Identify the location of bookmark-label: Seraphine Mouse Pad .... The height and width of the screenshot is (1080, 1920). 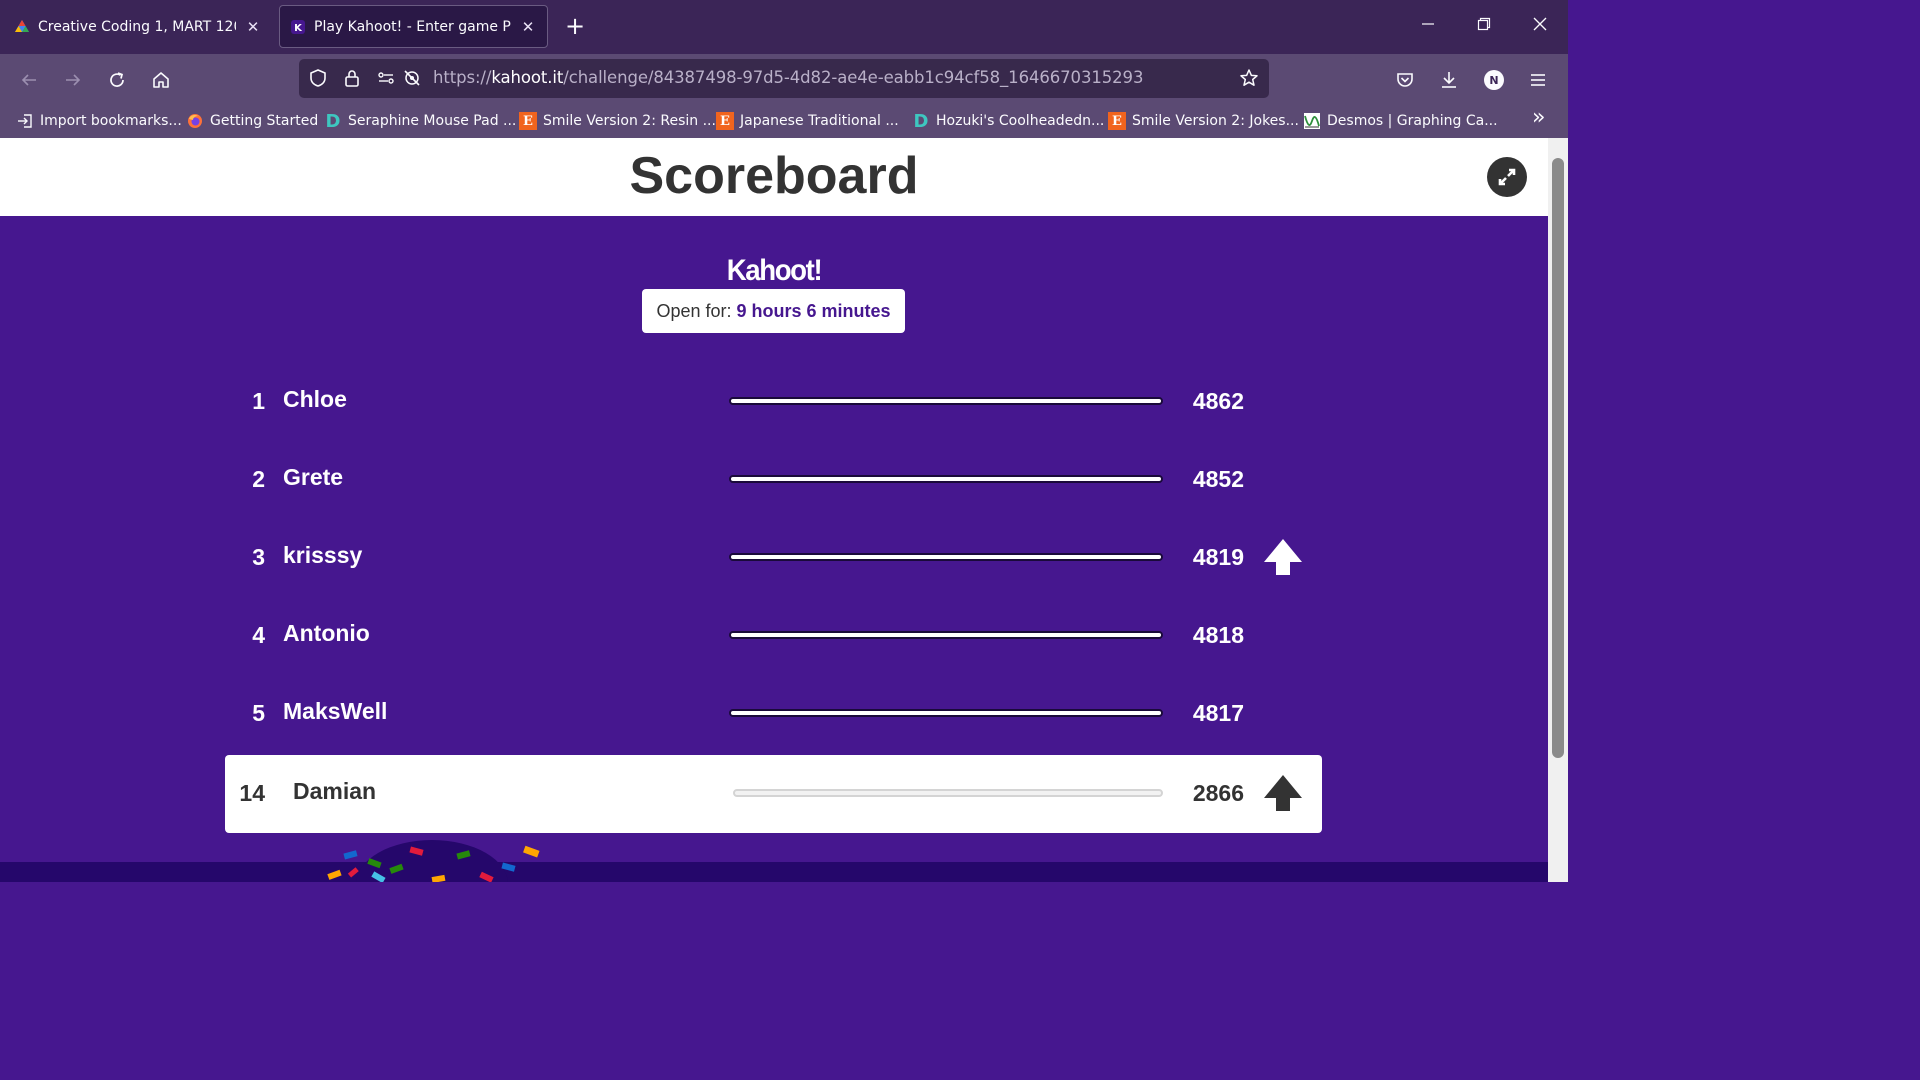
(432, 121).